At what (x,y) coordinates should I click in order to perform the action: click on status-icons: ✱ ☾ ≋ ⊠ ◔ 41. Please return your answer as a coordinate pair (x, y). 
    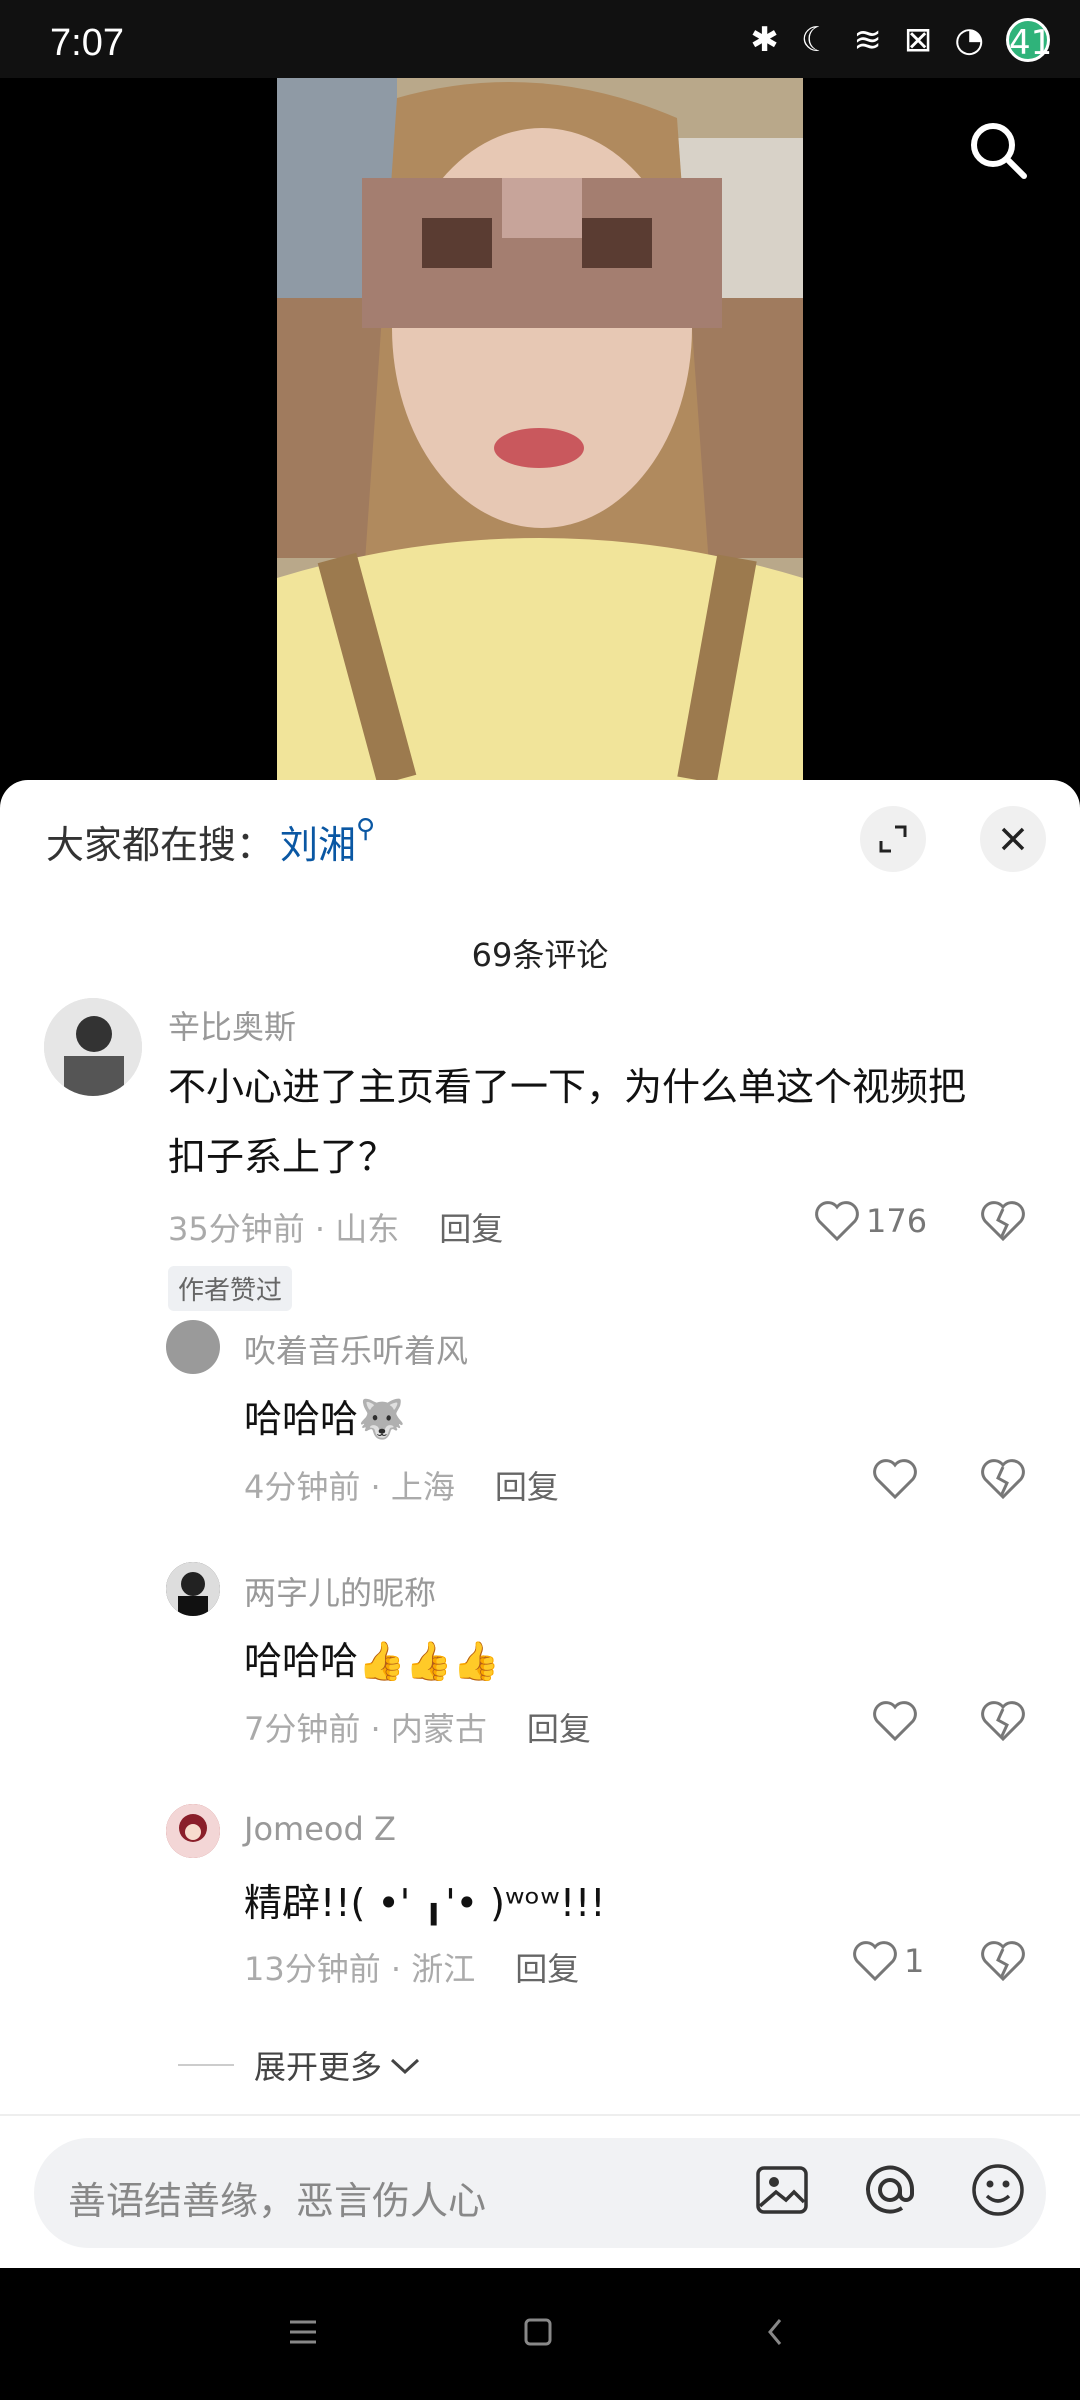
    Looking at the image, I should click on (901, 40).